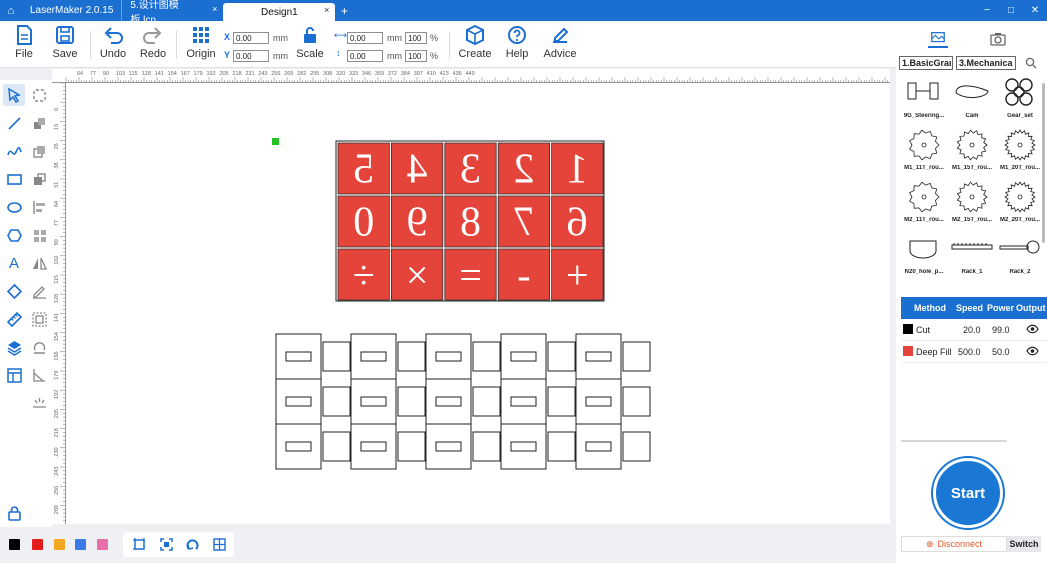  What do you see at coordinates (14, 291) in the screenshot?
I see `eraser-tool` at bounding box center [14, 291].